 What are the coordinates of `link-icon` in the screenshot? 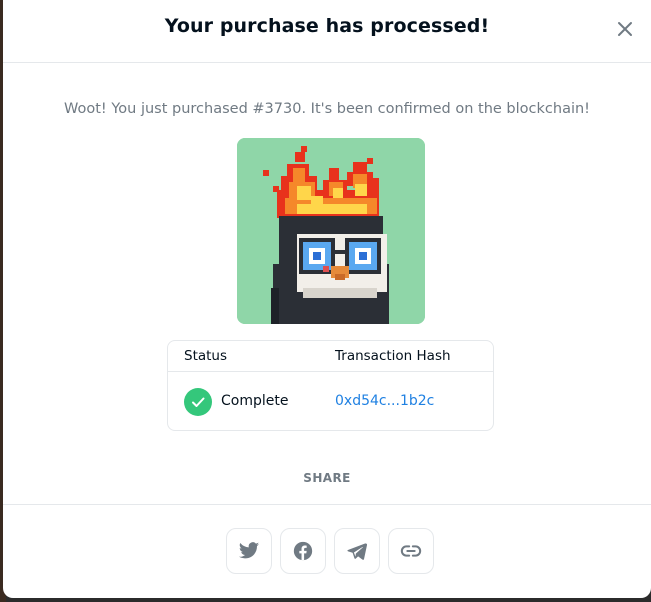 It's located at (411, 551).